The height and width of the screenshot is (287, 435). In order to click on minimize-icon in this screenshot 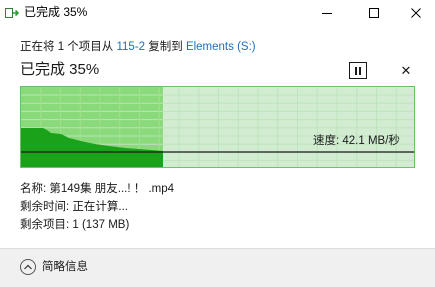, I will do `click(327, 13)`.